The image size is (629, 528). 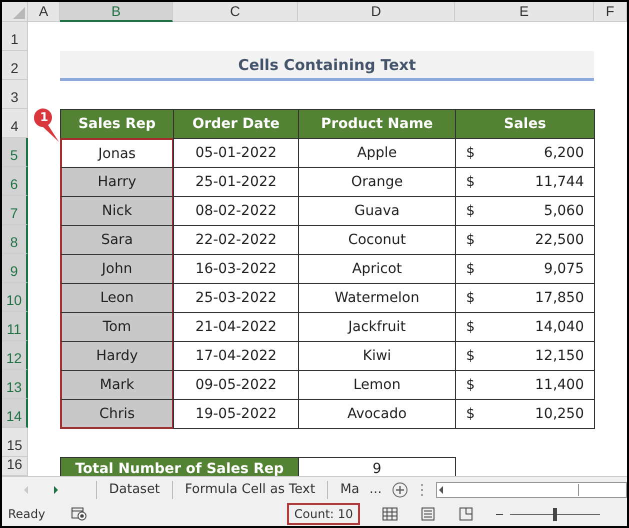 I want to click on summary-value: 9, so click(x=377, y=466).